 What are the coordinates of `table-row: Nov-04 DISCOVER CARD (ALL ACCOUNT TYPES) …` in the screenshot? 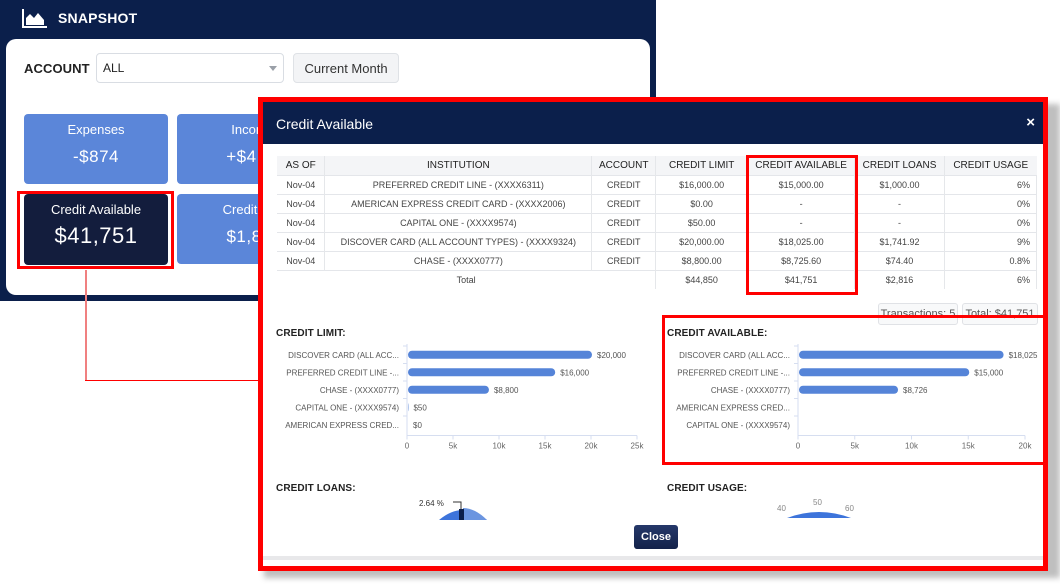 It's located at (657, 241).